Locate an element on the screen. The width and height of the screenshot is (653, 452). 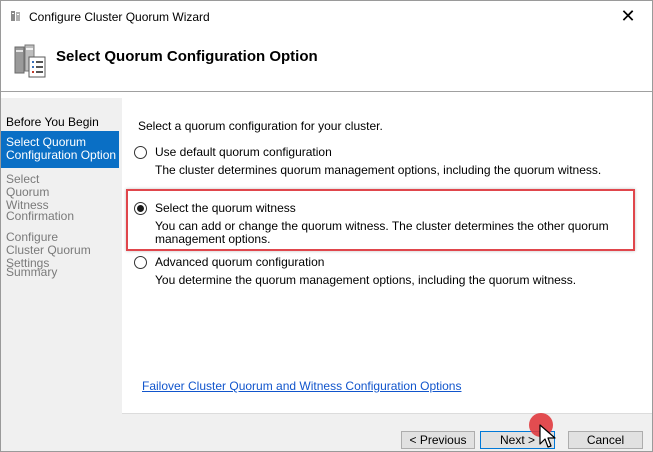
nav-step-select-quorum-configuration-option: Select Quorum Configuration Option is located at coordinates (60, 149).